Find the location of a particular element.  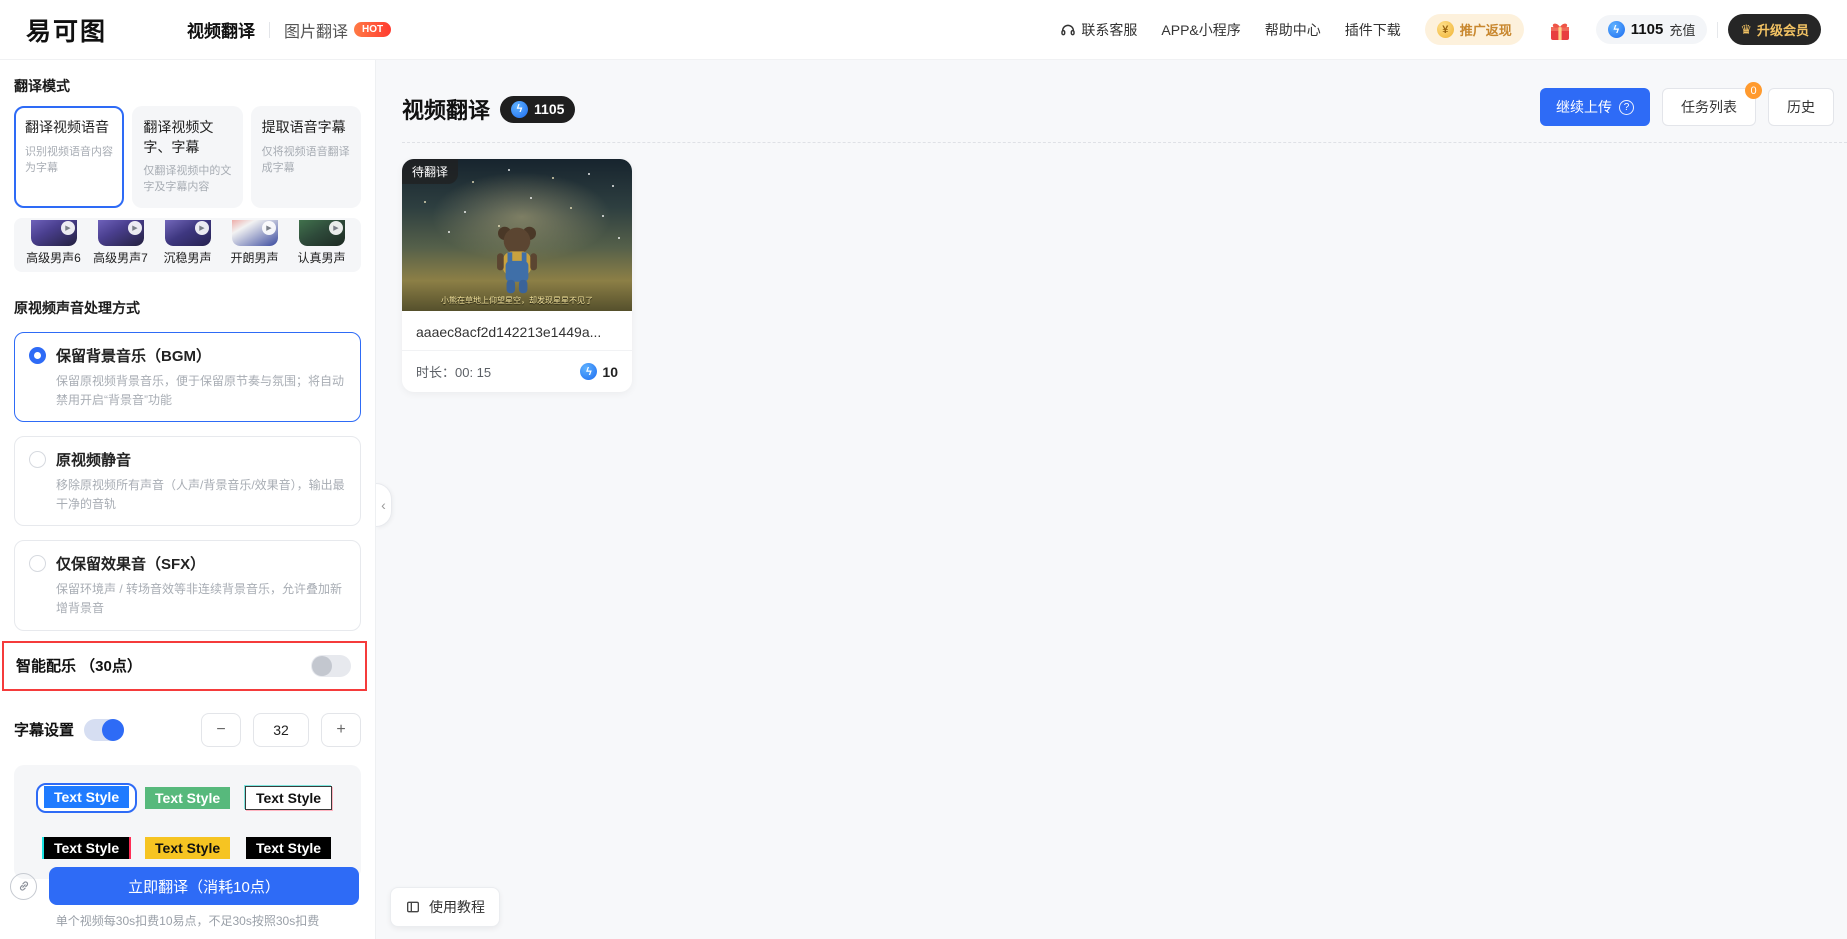

header-divider is located at coordinates (1124, 142).